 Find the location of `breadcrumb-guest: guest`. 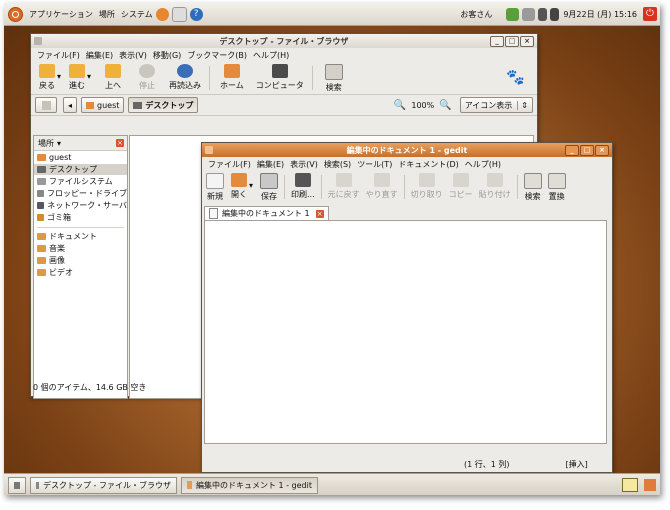

breadcrumb-guest: guest is located at coordinates (103, 105).